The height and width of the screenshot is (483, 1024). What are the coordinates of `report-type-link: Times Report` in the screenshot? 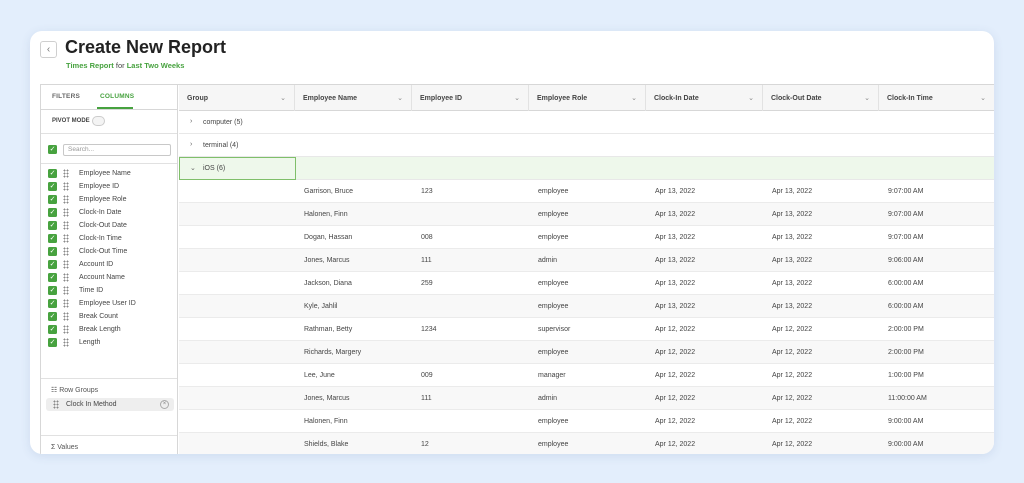 It's located at (90, 65).